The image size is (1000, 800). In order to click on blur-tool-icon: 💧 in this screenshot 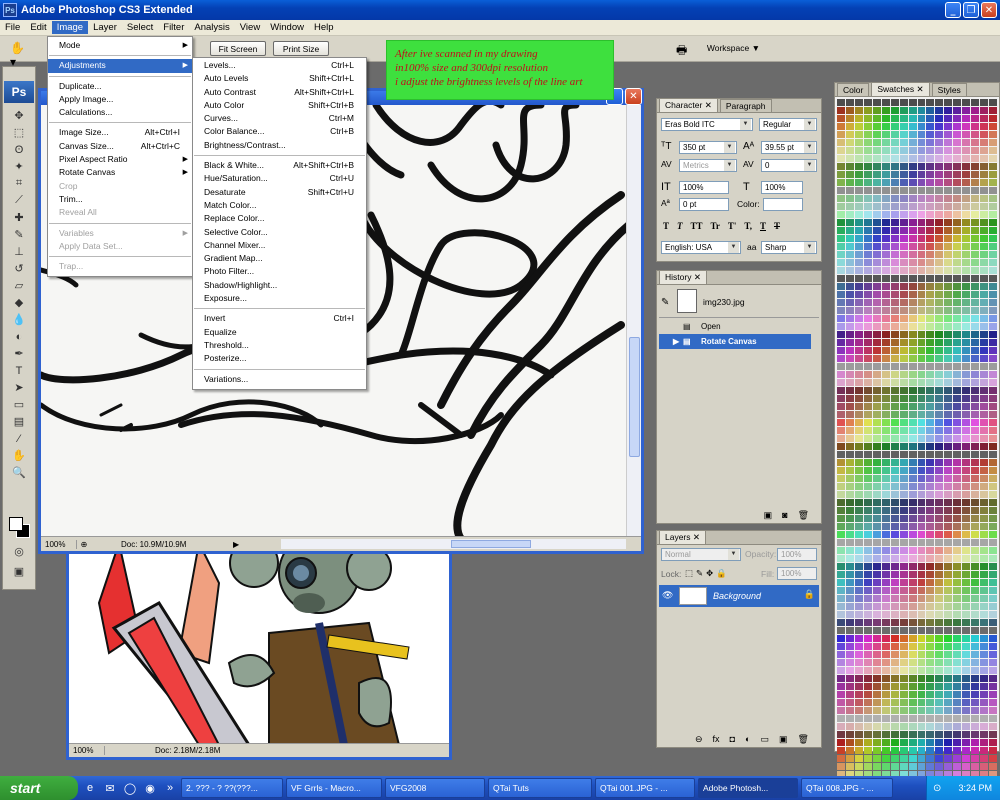, I will do `click(19, 319)`.